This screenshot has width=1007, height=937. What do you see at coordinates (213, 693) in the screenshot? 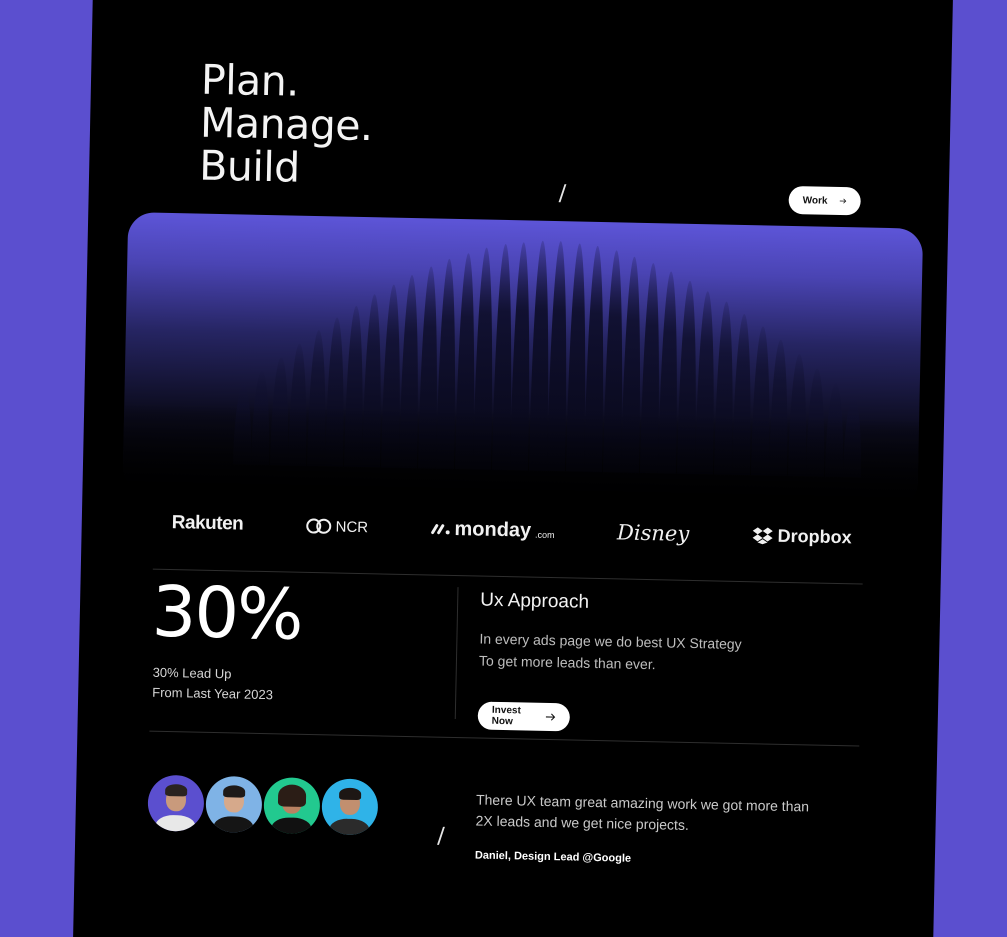
I see `lead-stat-caption-line-2: From Last Year 2023` at bounding box center [213, 693].